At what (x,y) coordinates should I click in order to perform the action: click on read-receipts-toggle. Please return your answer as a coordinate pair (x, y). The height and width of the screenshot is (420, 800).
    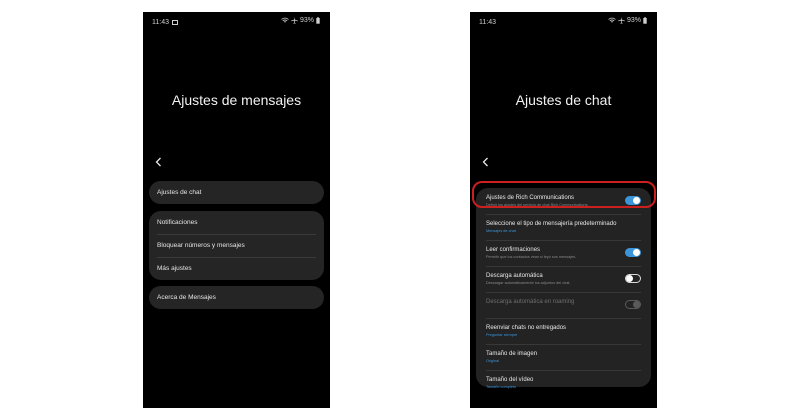
    Looking at the image, I should click on (633, 252).